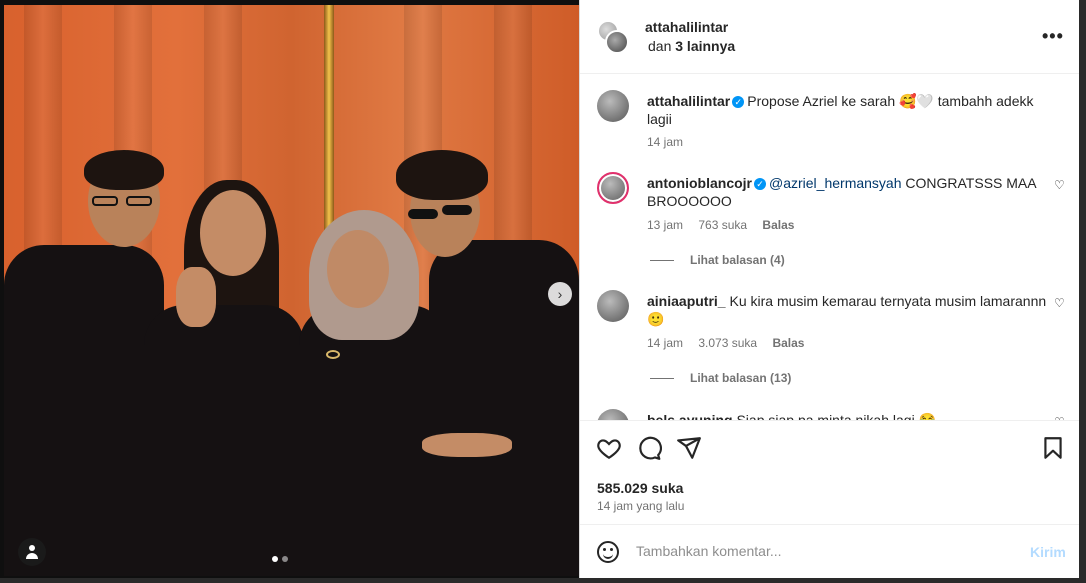 The height and width of the screenshot is (583, 1086). Describe the element at coordinates (640, 488) in the screenshot. I see `likes-count: 585.029 suka` at that location.